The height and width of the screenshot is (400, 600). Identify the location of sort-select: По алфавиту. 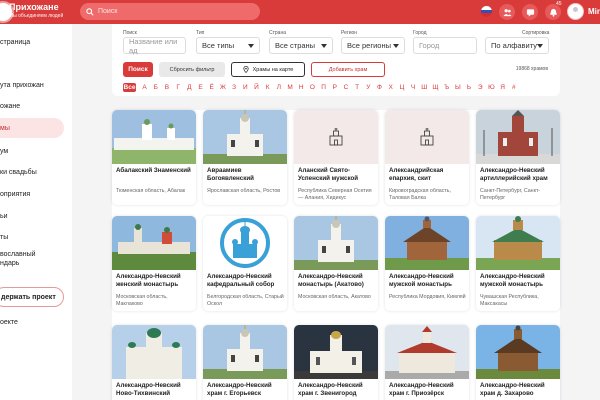
(517, 45).